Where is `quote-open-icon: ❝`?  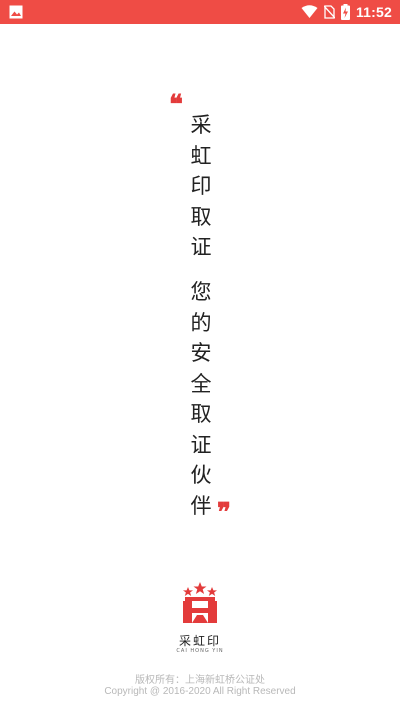
quote-open-icon: ❝ is located at coordinates (176, 105).